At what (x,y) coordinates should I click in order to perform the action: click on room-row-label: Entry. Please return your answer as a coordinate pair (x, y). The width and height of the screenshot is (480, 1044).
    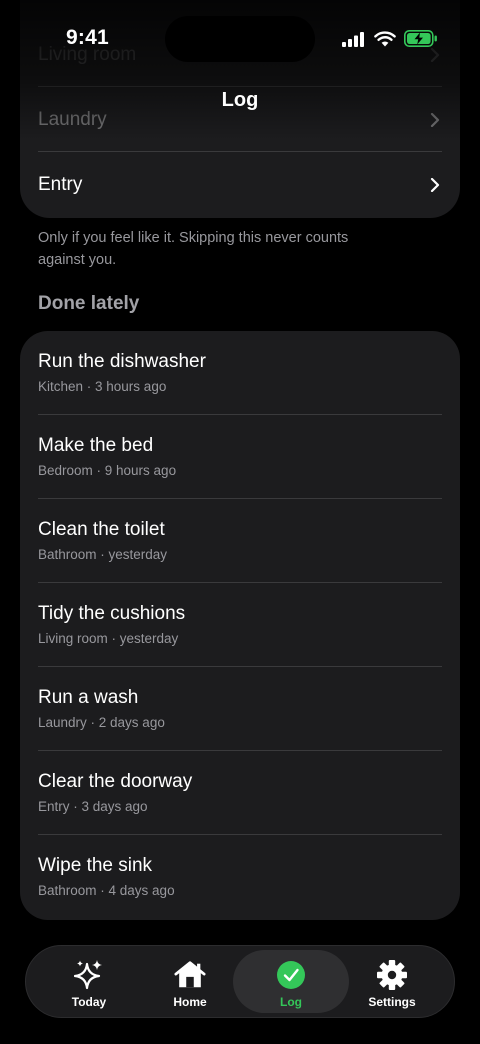
    Looking at the image, I should click on (60, 184).